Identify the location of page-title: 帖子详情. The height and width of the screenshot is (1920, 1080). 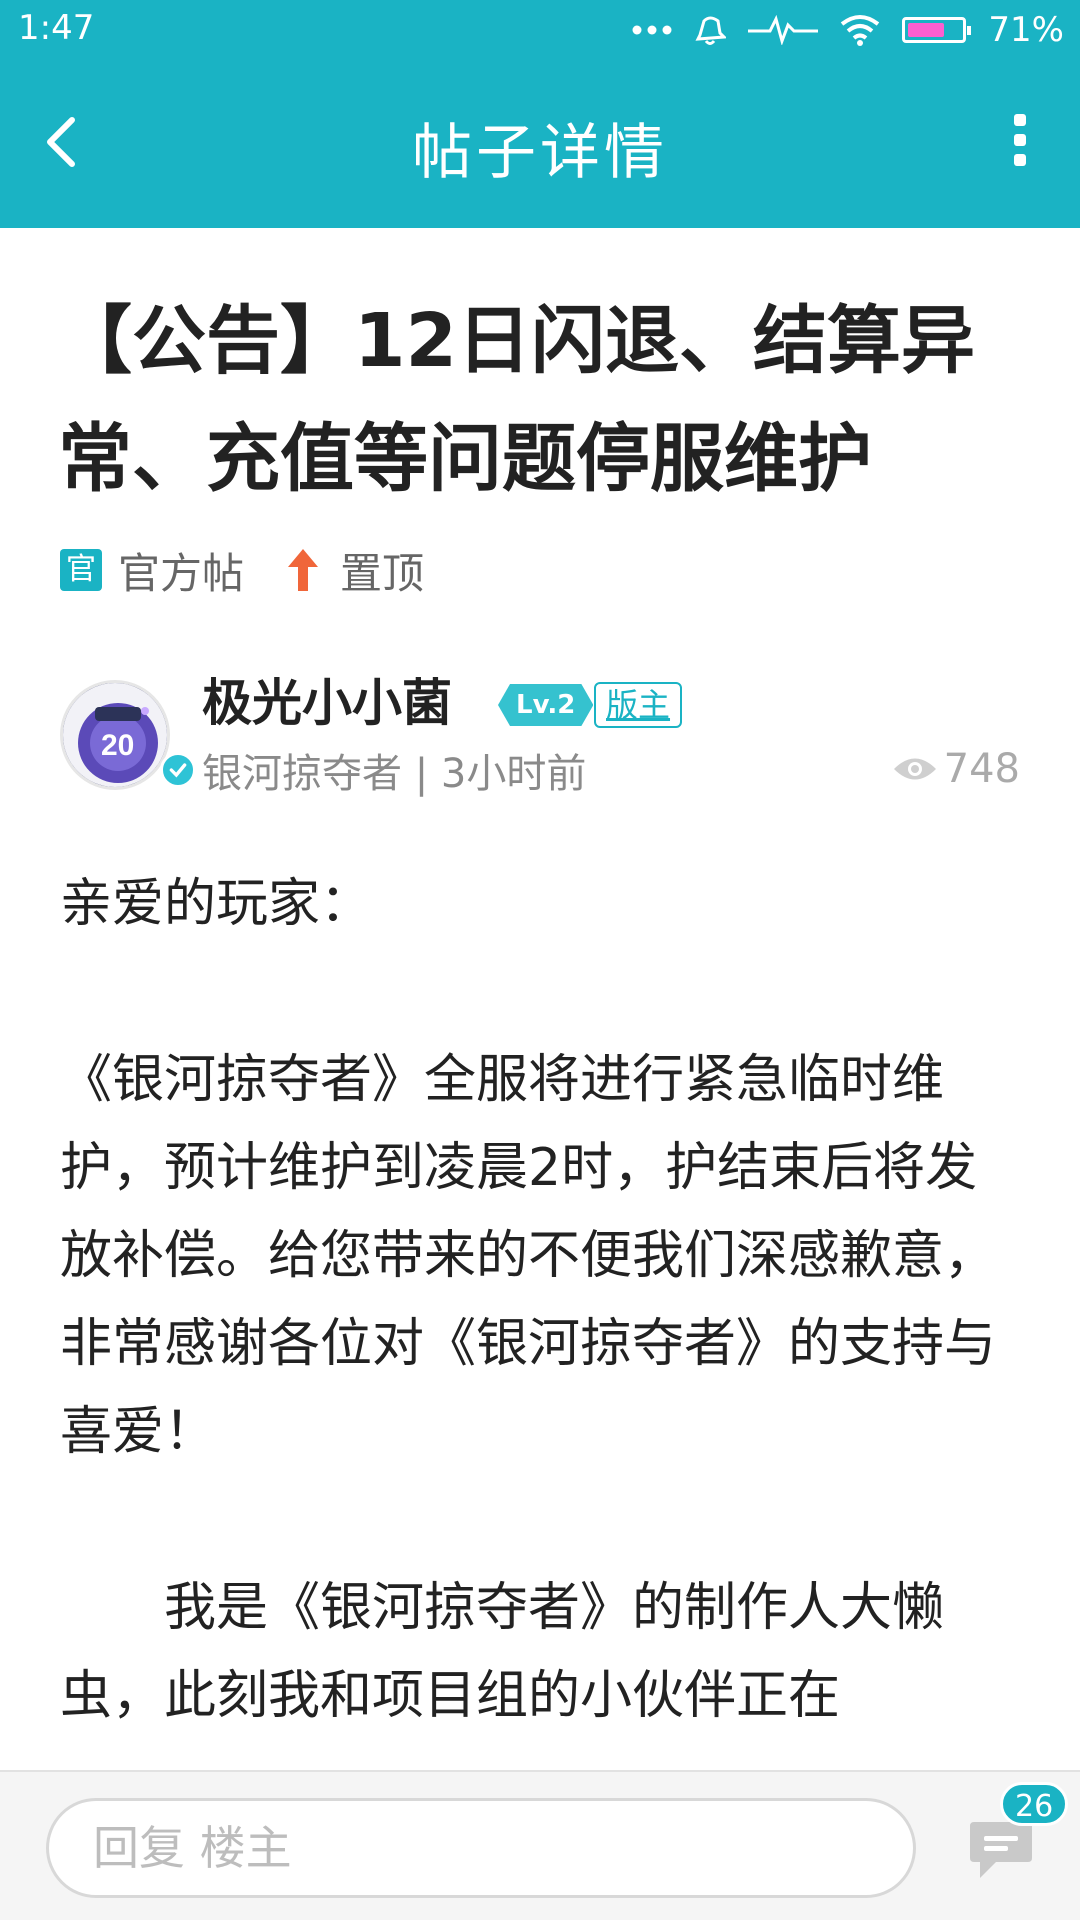
(540, 153).